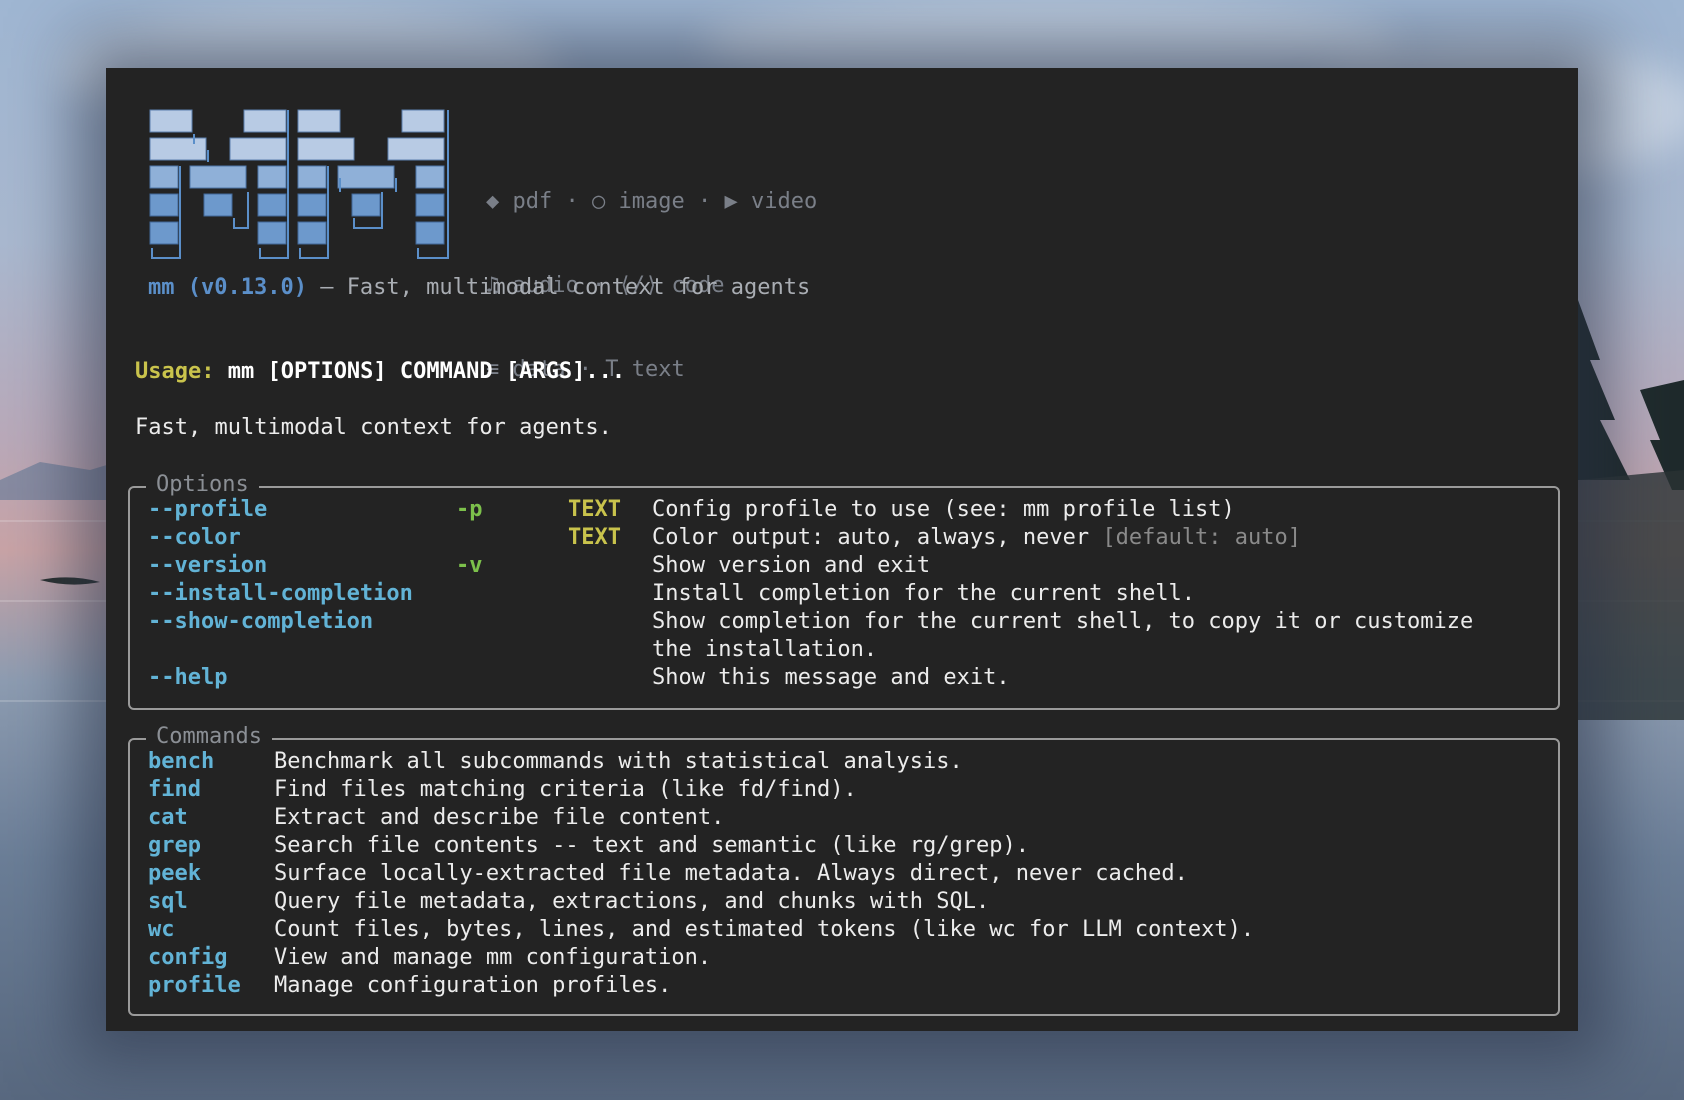 Image resolution: width=1684 pixels, height=1100 pixels. I want to click on option-help: Show version and exit, so click(797, 566).